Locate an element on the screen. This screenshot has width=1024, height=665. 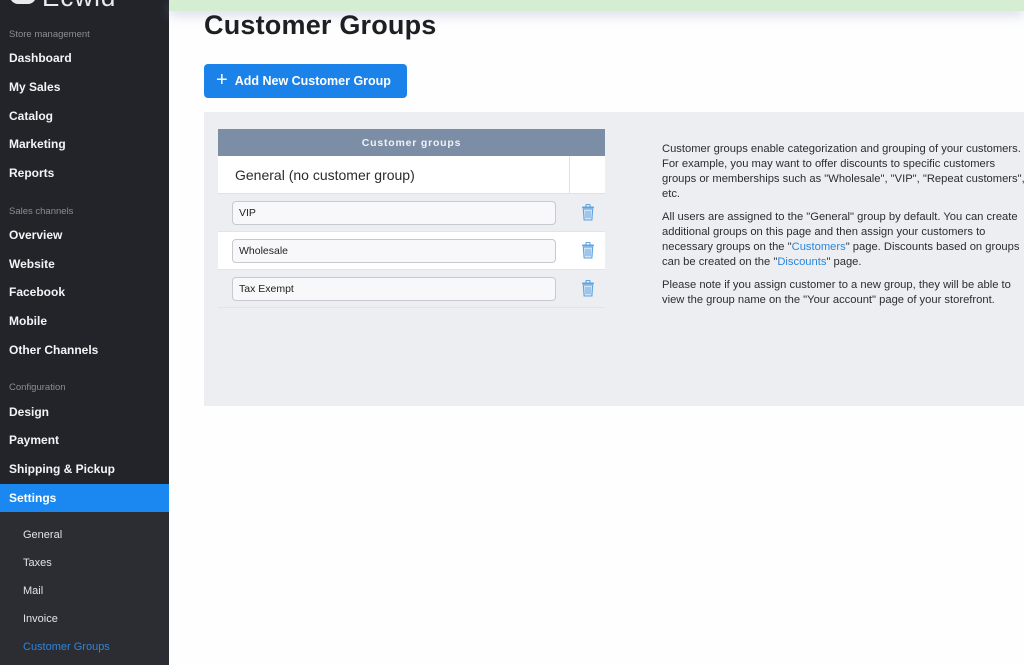
submenu-item-mail: Mail is located at coordinates (84, 591).